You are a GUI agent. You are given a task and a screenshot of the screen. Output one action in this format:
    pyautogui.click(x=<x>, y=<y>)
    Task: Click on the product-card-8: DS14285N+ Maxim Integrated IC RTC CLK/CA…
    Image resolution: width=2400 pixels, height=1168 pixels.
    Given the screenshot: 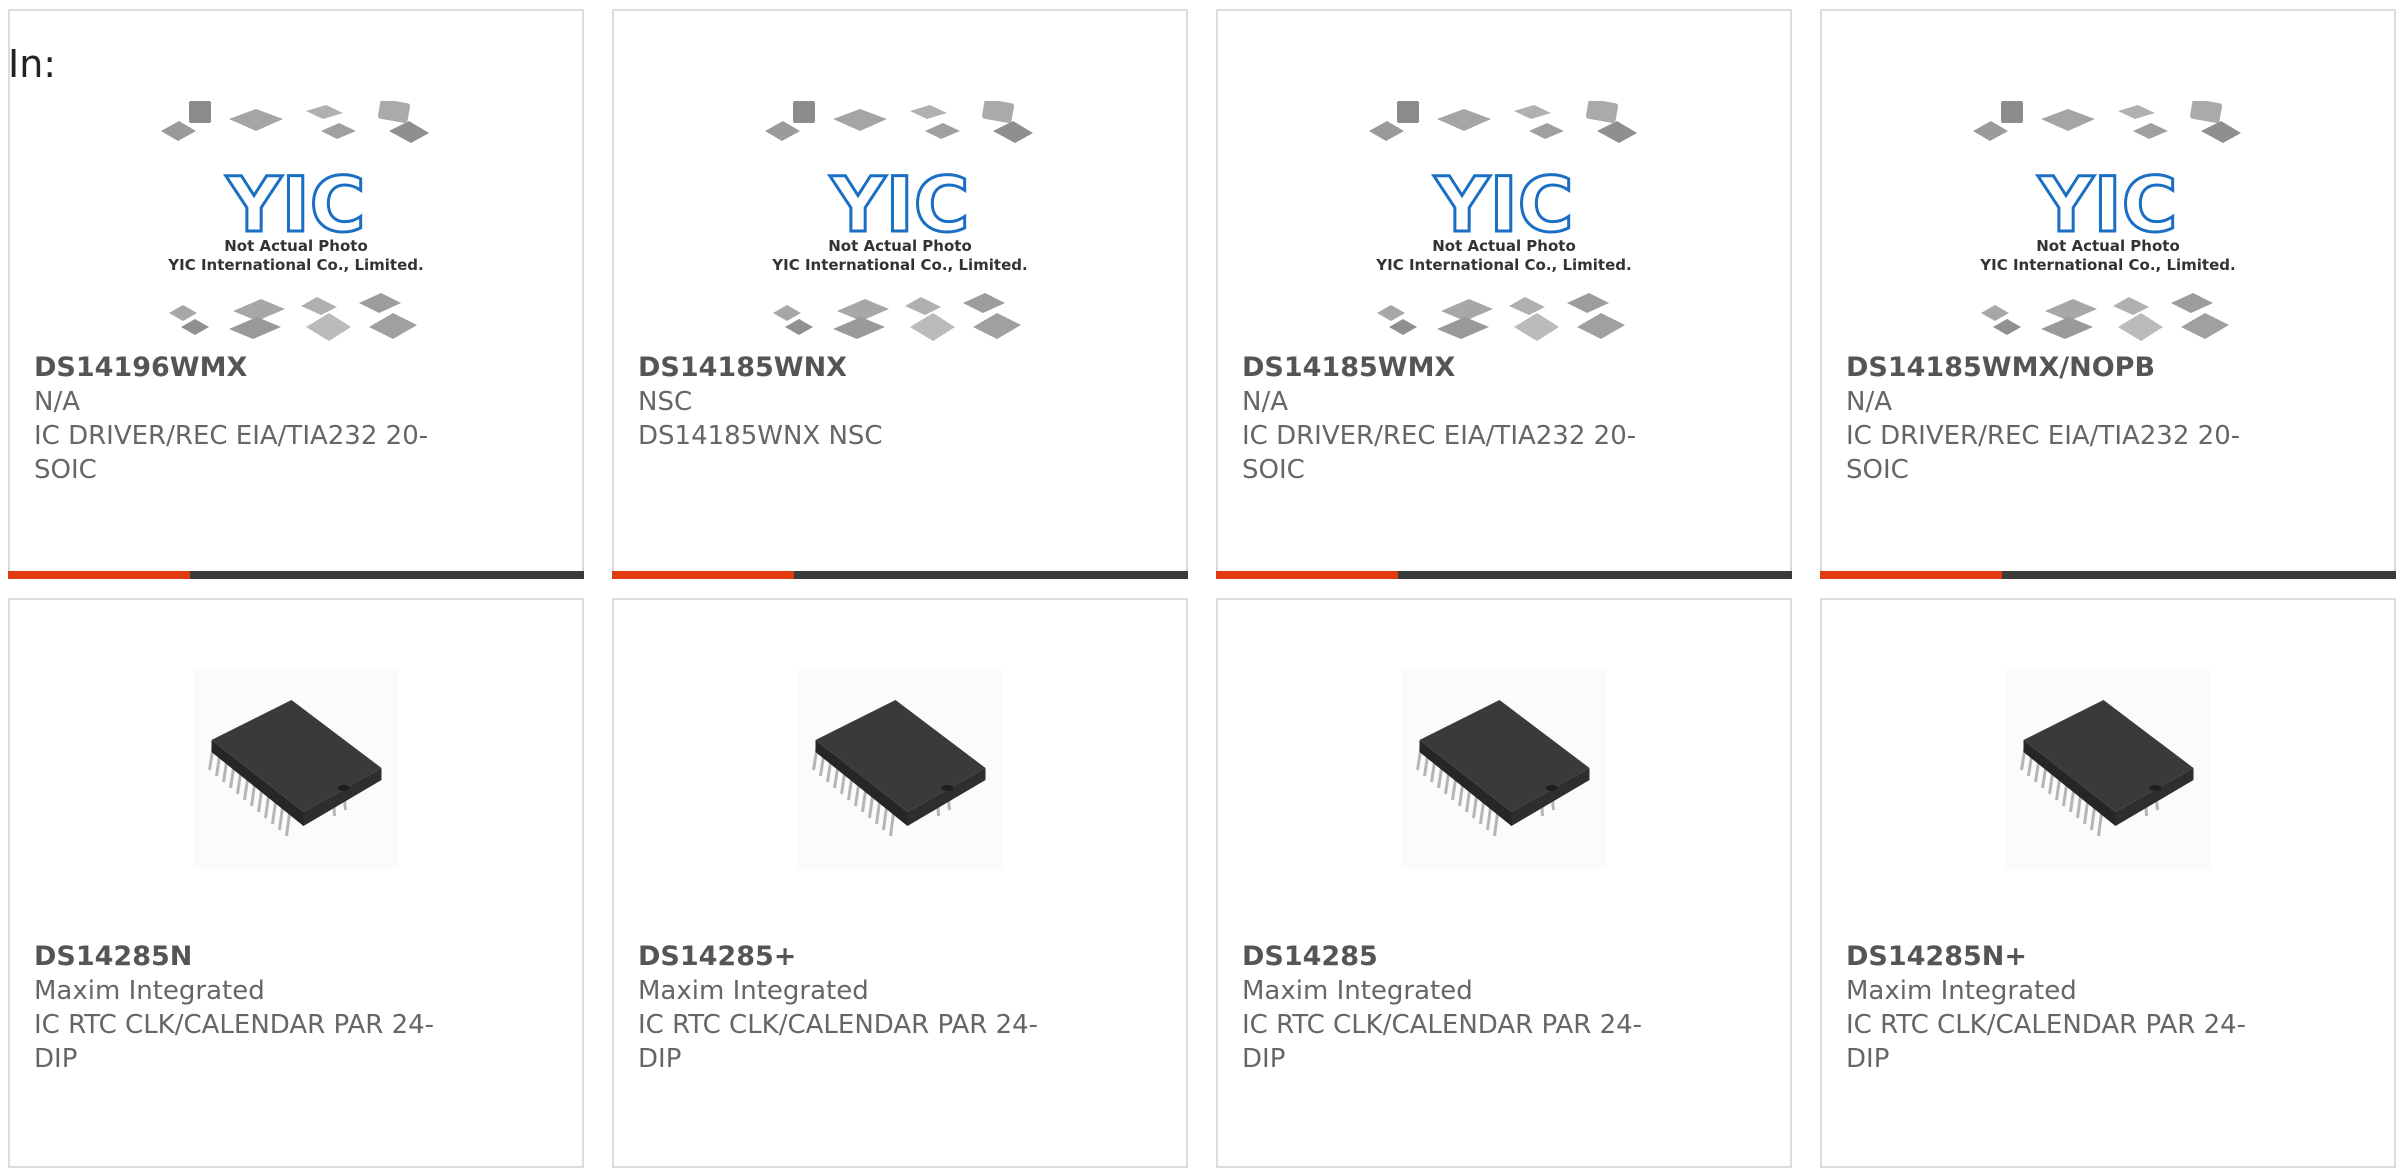 What is the action you would take?
    pyautogui.click(x=2108, y=883)
    